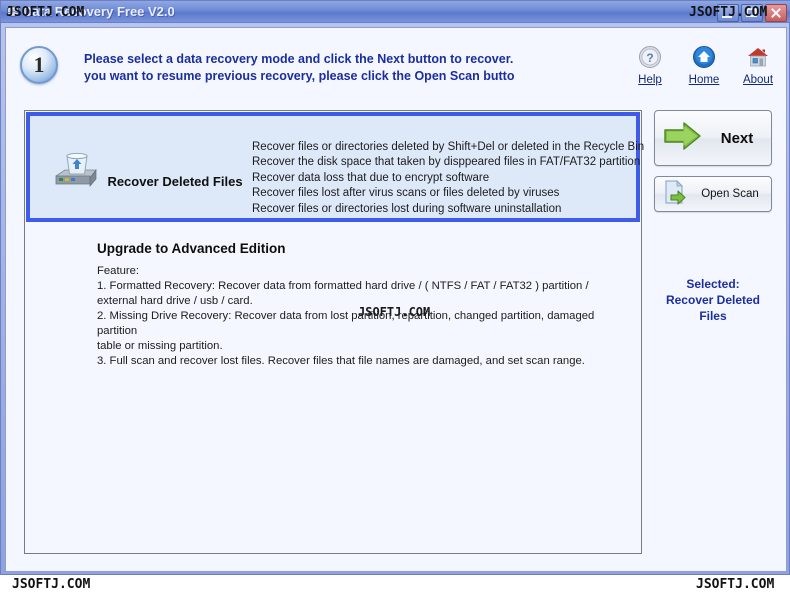 Image resolution: width=790 pixels, height=592 pixels. I want to click on next-button-label: Next, so click(737, 138).